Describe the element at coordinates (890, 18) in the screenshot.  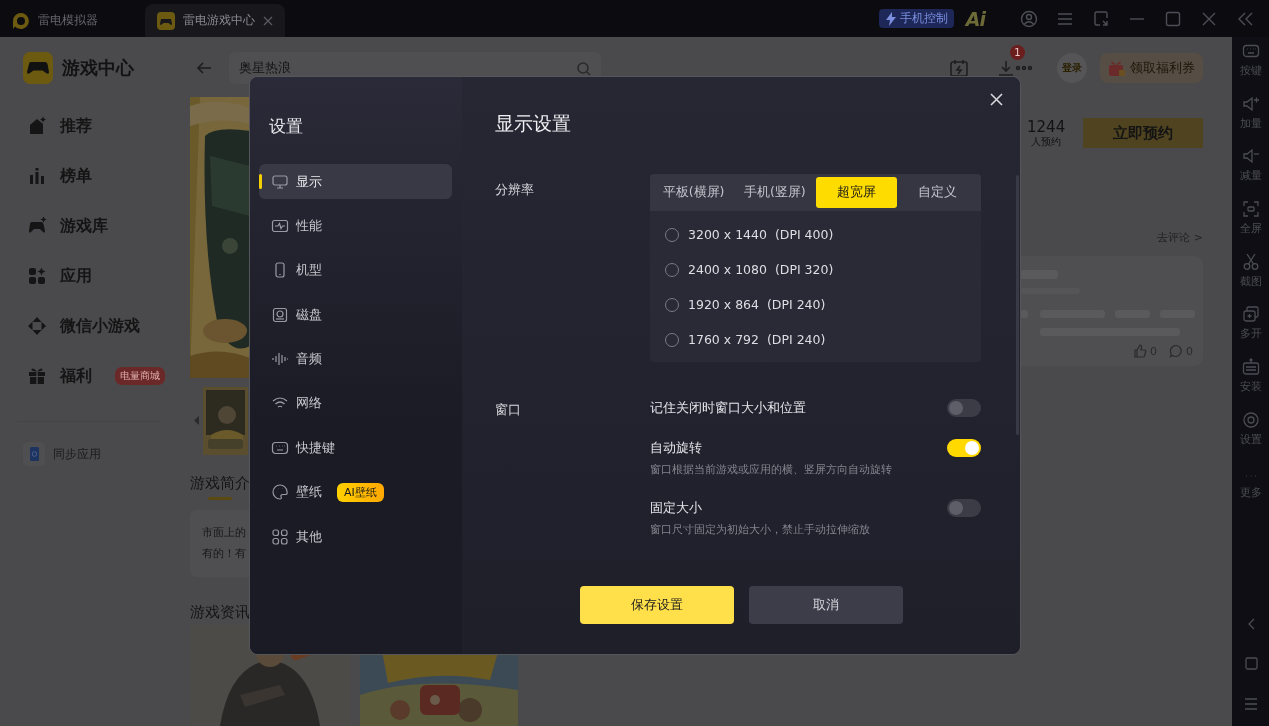
I see `lightning-icon` at that location.